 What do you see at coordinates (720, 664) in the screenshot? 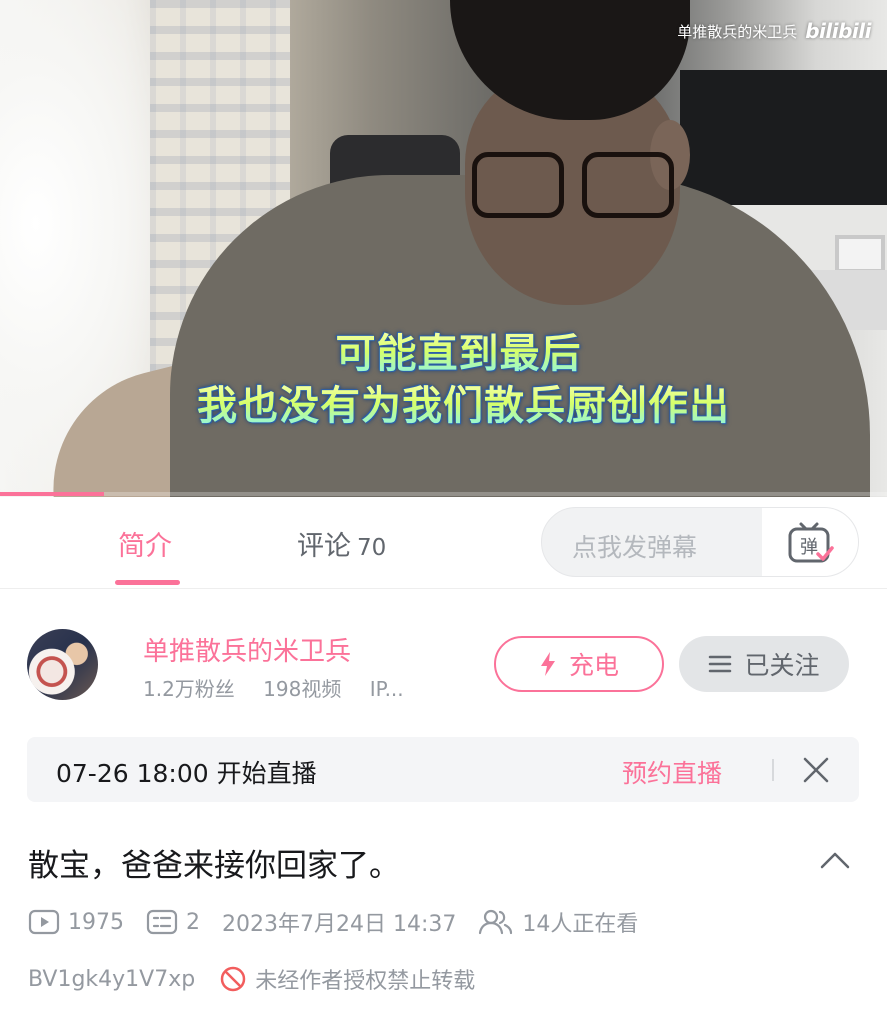
I see `menu-lines-icon` at bounding box center [720, 664].